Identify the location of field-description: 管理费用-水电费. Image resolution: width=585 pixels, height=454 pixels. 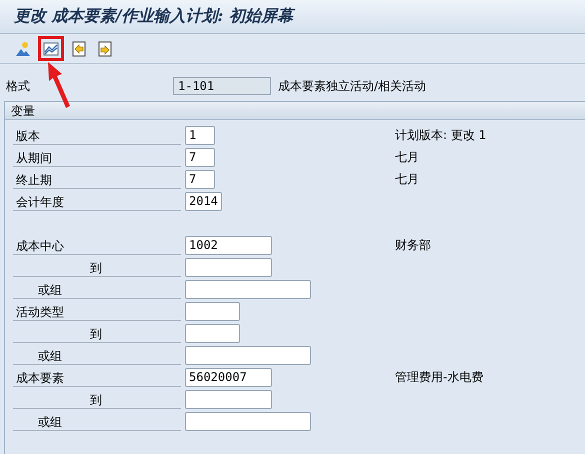
(439, 377).